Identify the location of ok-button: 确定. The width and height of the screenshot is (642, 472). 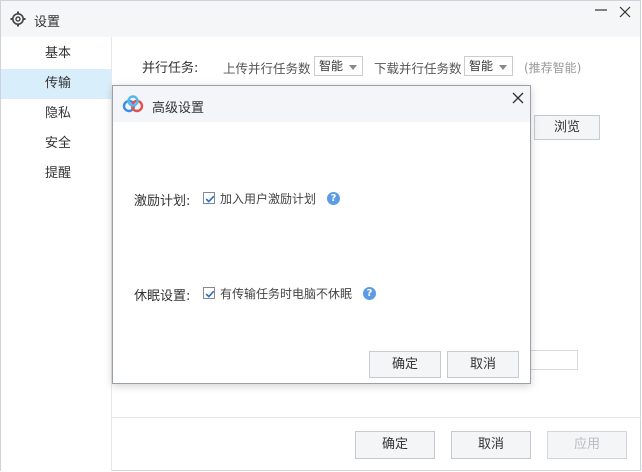
(395, 445).